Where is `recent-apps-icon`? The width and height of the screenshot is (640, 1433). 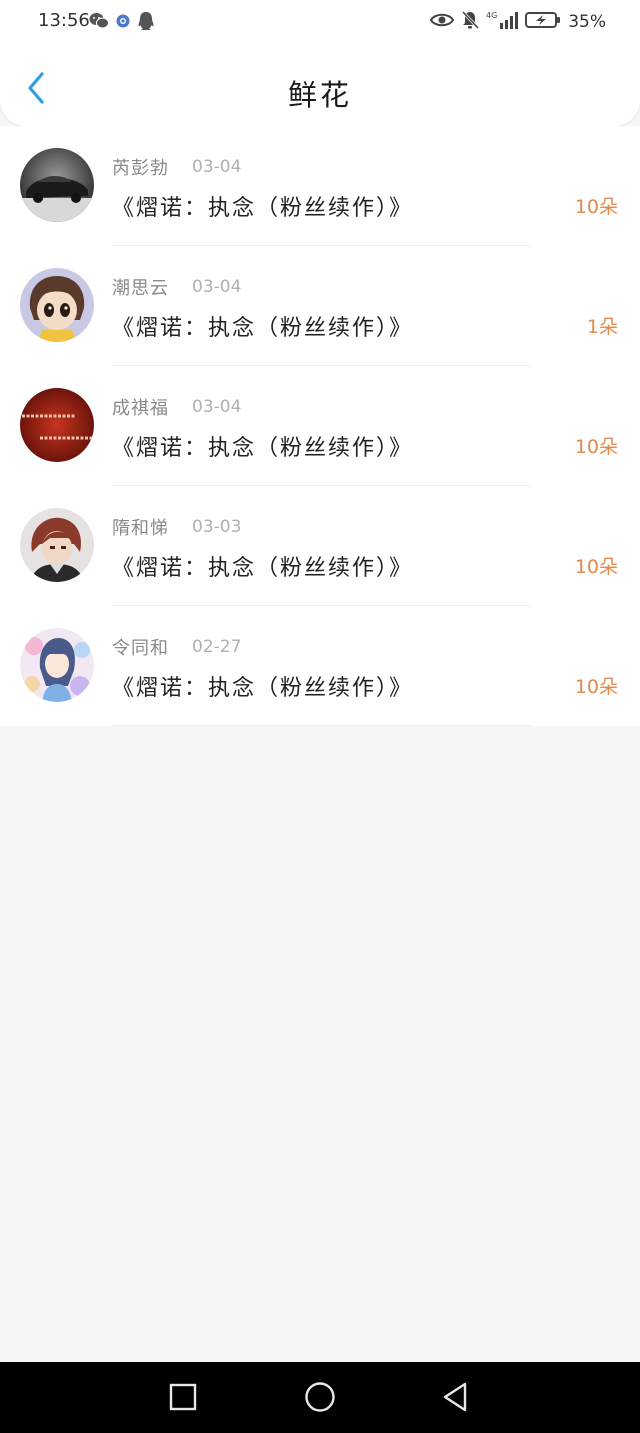 recent-apps-icon is located at coordinates (183, 1399).